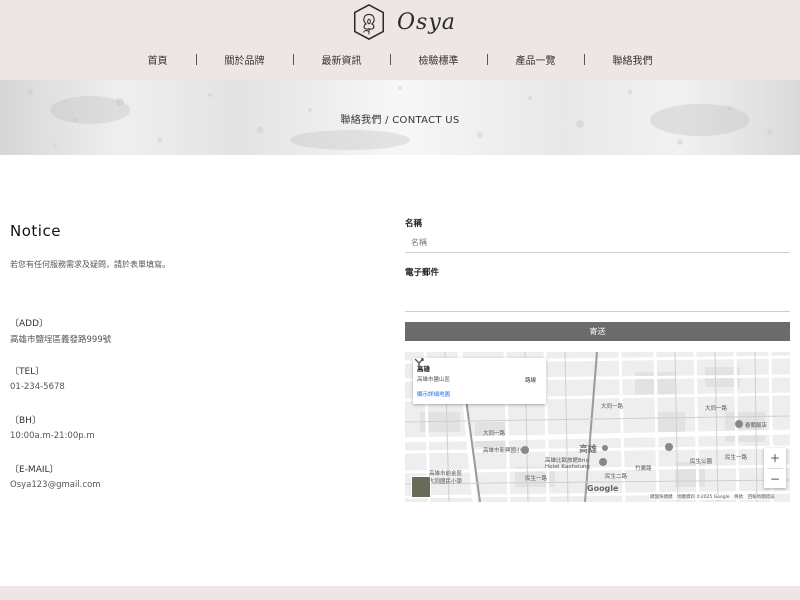 The height and width of the screenshot is (600, 800). Describe the element at coordinates (342, 59) in the screenshot. I see `nav-item-news: 最新資訊` at that location.